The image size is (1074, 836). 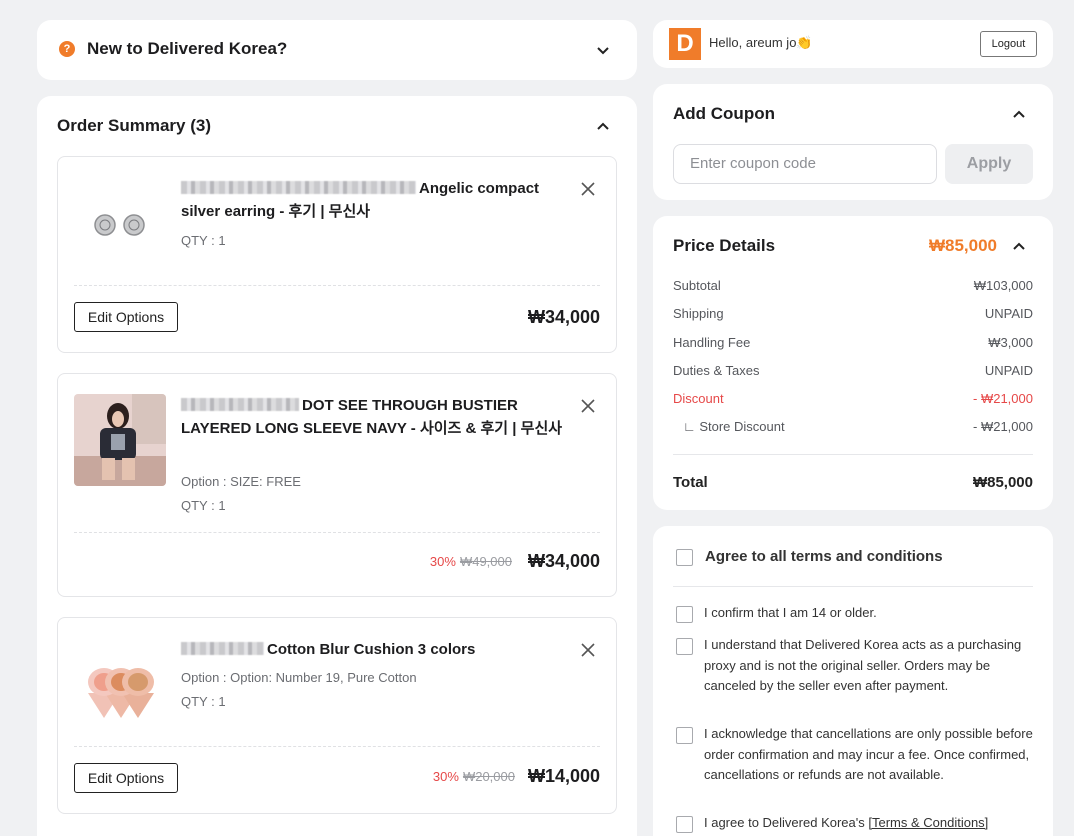 I want to click on term-checkbox-proxy, so click(x=684, y=646).